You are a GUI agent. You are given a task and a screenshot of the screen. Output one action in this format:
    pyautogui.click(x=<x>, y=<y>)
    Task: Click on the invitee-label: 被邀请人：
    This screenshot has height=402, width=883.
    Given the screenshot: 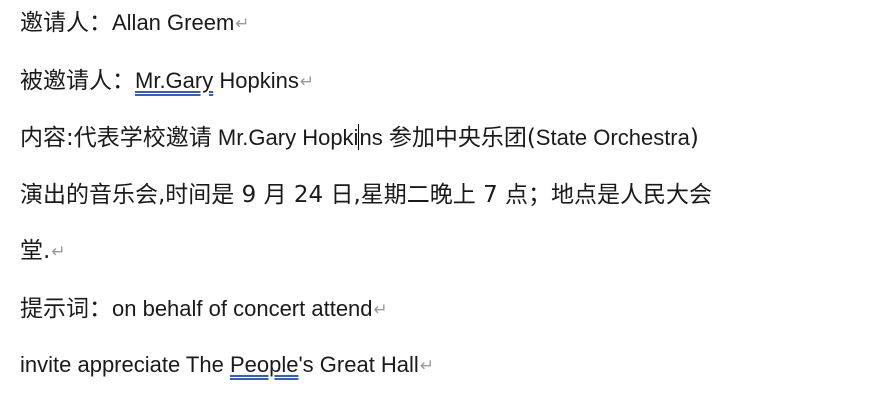 What is the action you would take?
    pyautogui.click(x=77, y=81)
    